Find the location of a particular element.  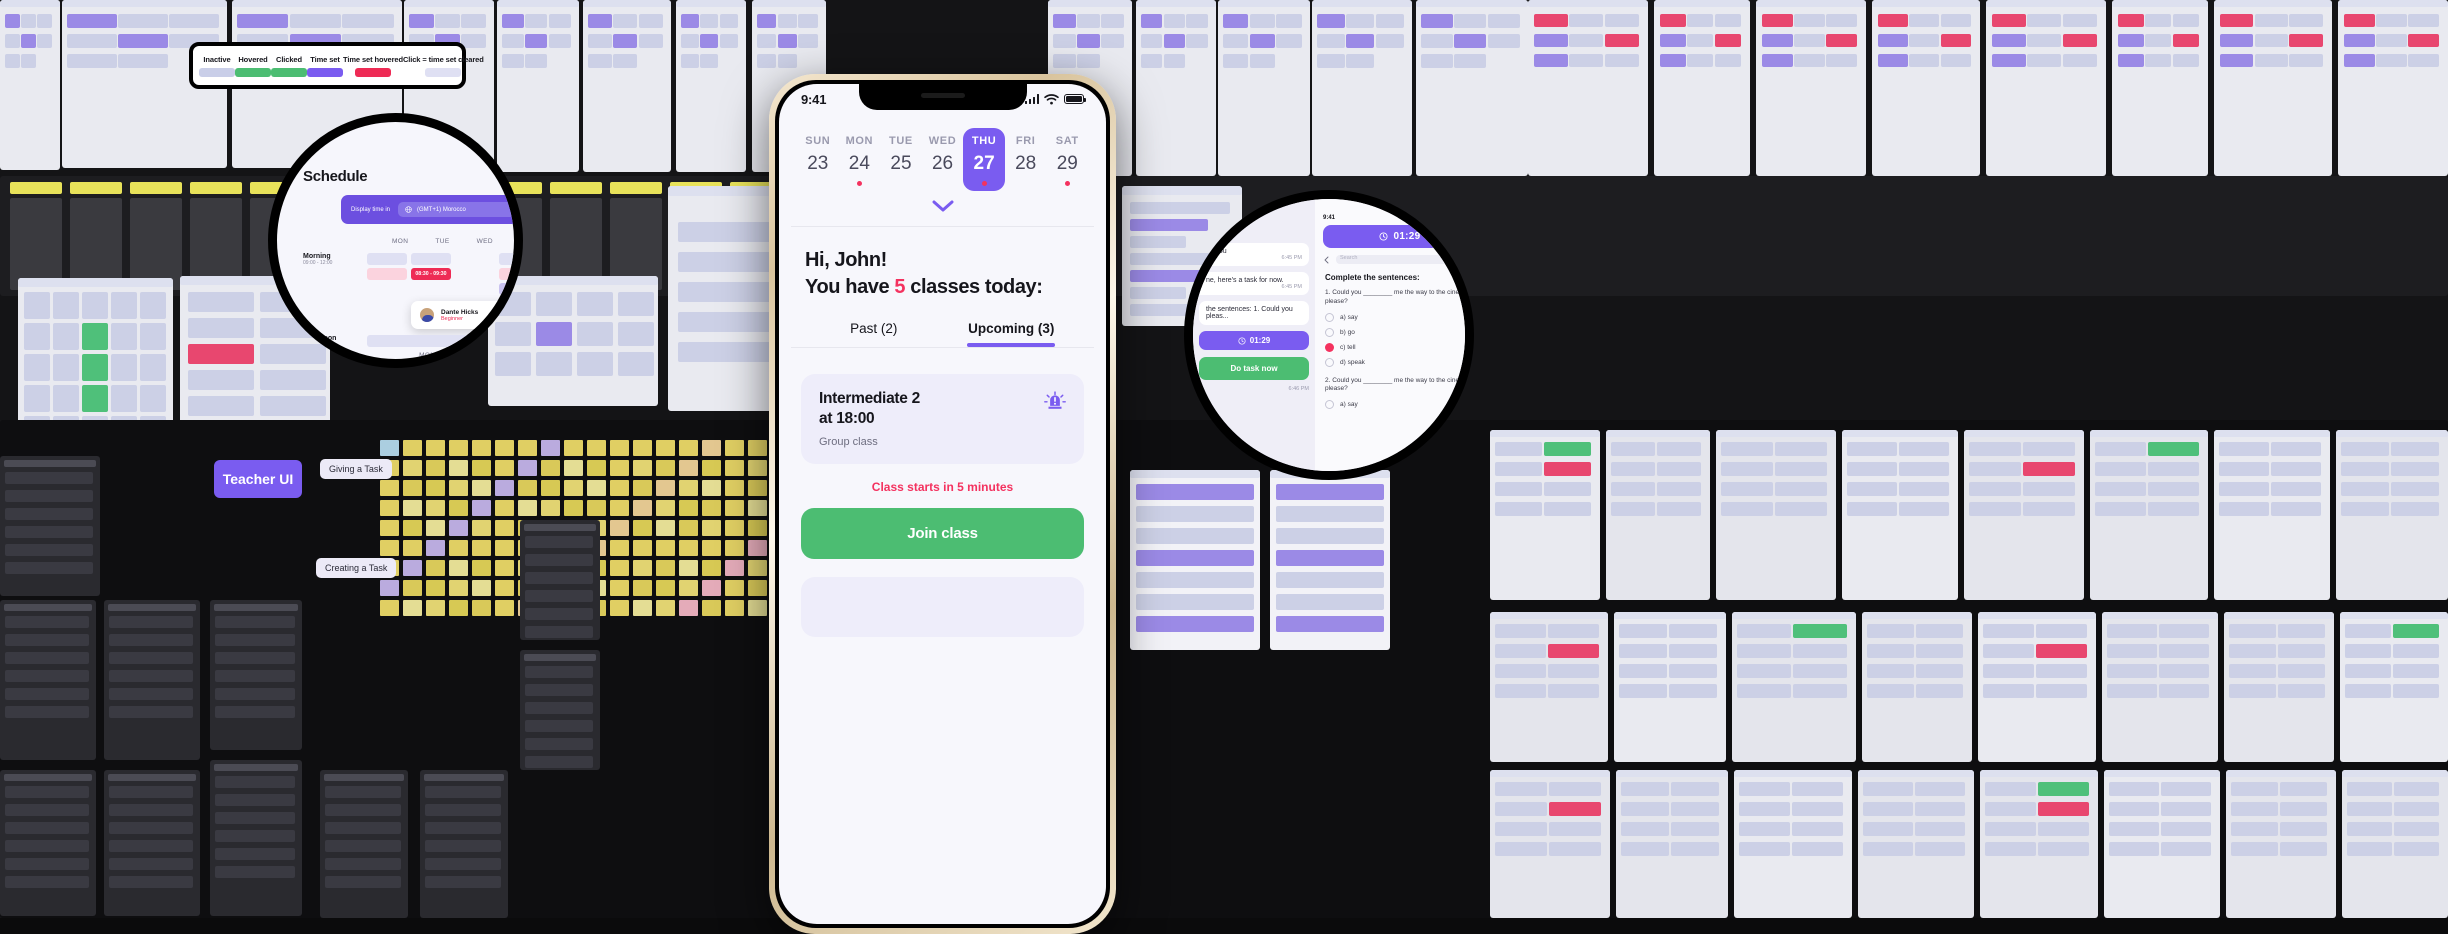

quiz-option: b) go is located at coordinates (1395, 332).